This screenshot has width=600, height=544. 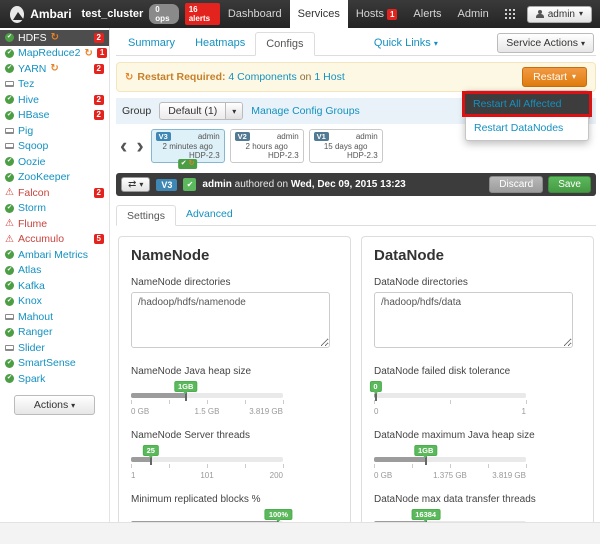 What do you see at coordinates (54, 100) in the screenshot?
I see `sidebar-item-hive: ✔ Hive 2` at bounding box center [54, 100].